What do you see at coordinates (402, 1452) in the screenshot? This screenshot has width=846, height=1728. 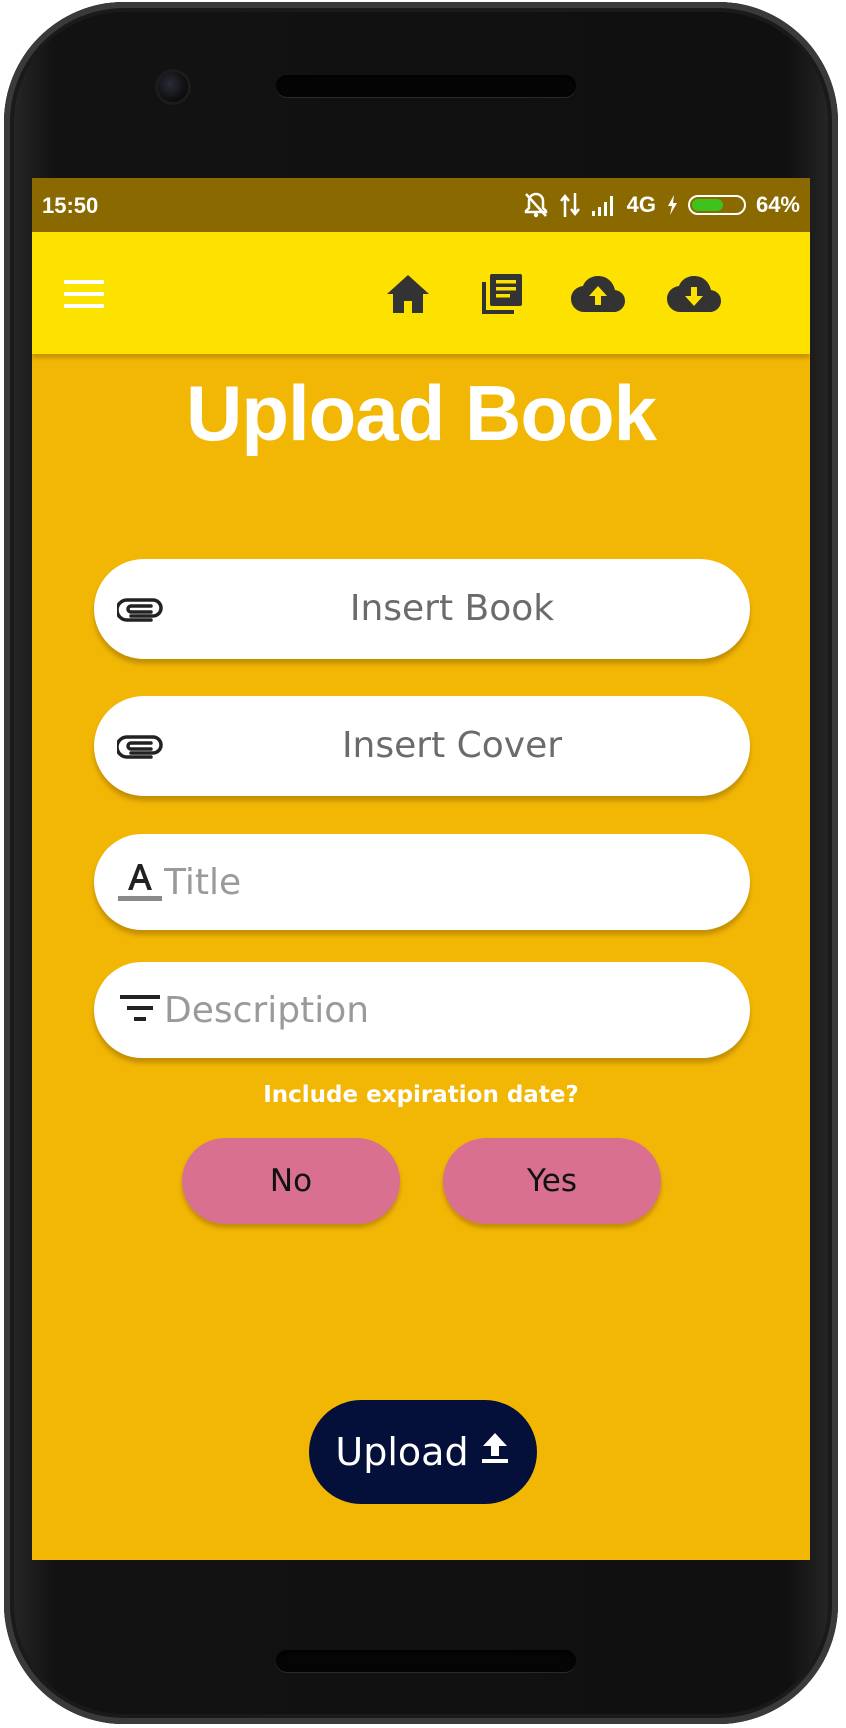 I see `upload-button-label: Upload` at bounding box center [402, 1452].